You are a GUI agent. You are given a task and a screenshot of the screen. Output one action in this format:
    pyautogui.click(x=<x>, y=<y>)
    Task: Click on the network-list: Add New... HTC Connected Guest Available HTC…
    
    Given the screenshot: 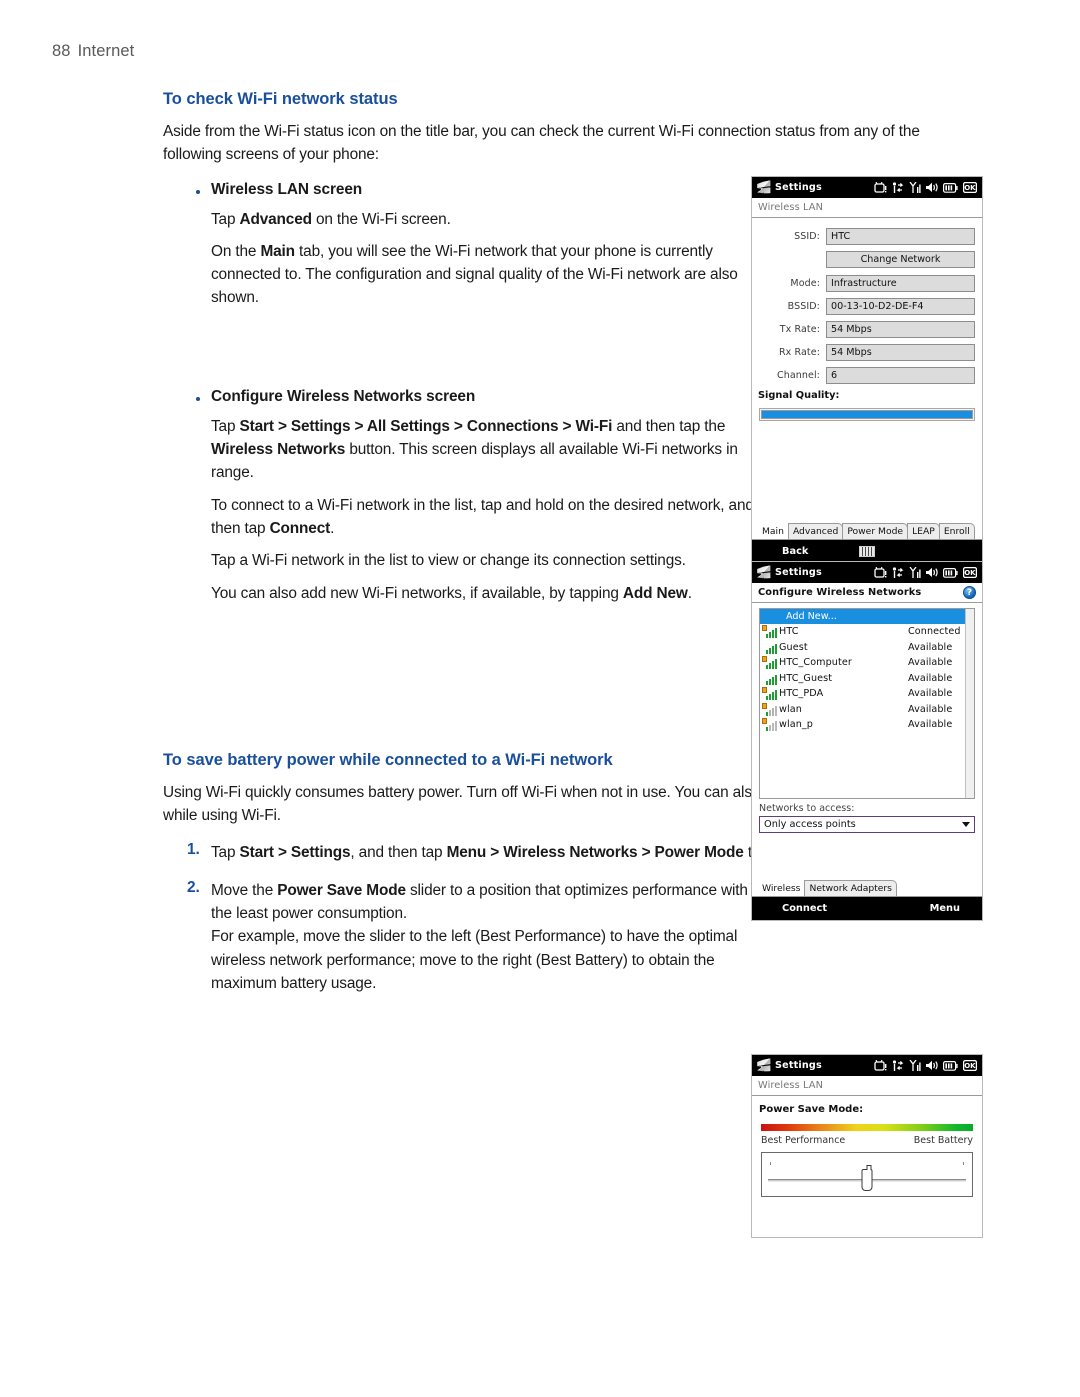 What is the action you would take?
    pyautogui.click(x=867, y=703)
    